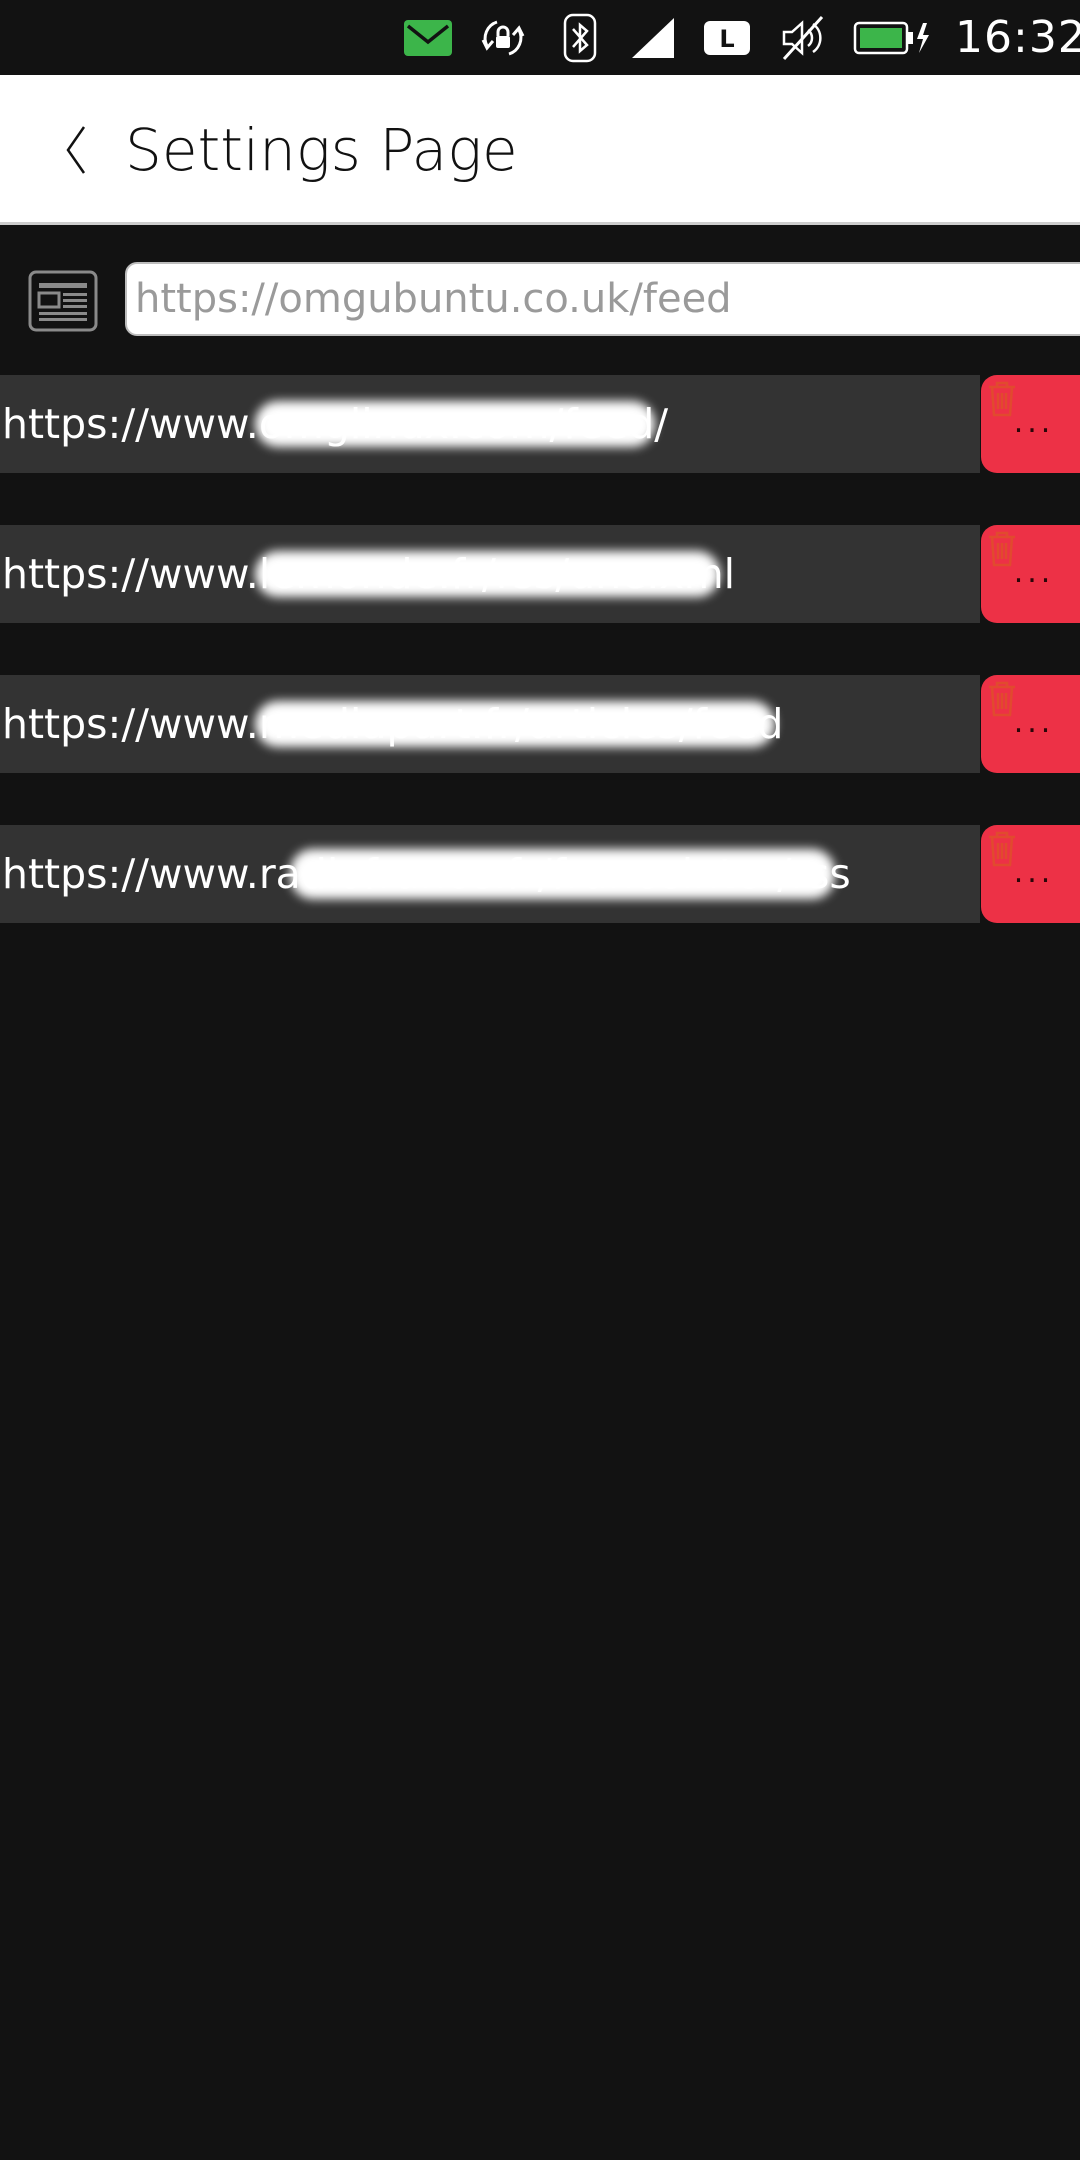 The image size is (1080, 2160). What do you see at coordinates (540, 37) in the screenshot?
I see `status-bar: L 16:32` at bounding box center [540, 37].